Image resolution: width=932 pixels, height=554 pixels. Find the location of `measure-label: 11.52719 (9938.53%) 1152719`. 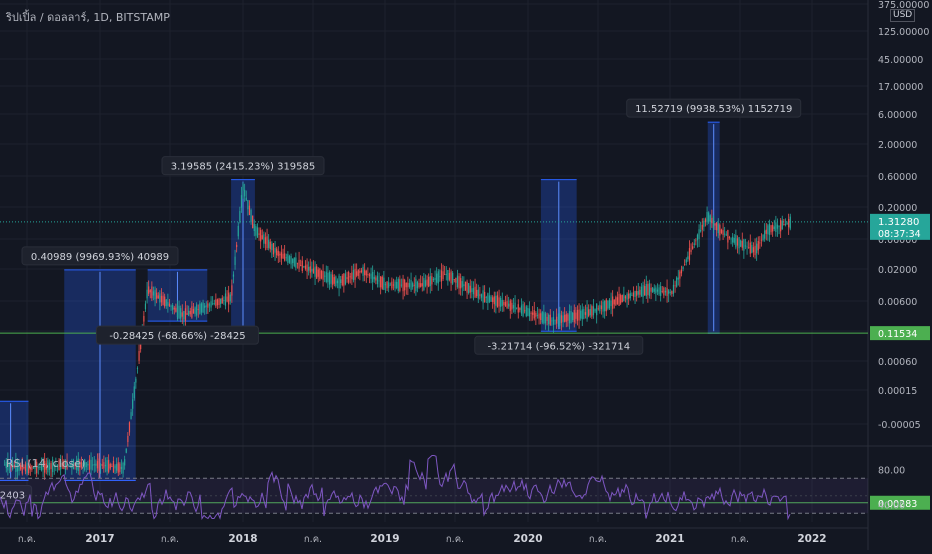

measure-label: 11.52719 (9938.53%) 1152719 is located at coordinates (713, 109).